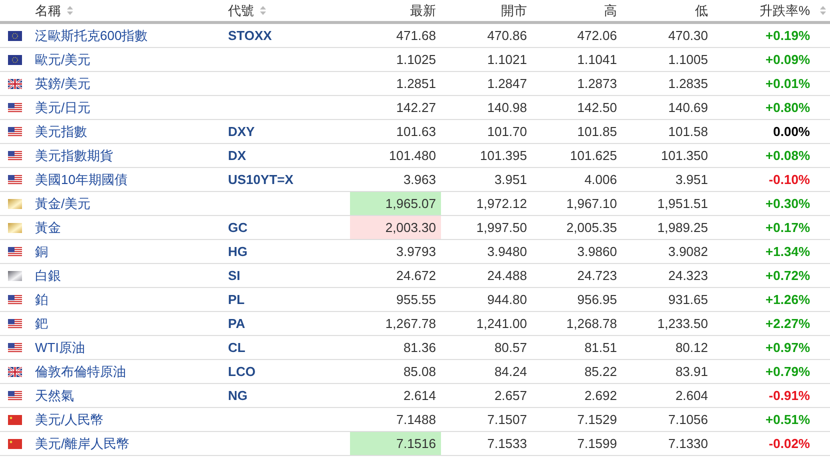 The height and width of the screenshot is (459, 830). What do you see at coordinates (787, 156) in the screenshot?
I see `change-cell-text: +0.08%` at bounding box center [787, 156].